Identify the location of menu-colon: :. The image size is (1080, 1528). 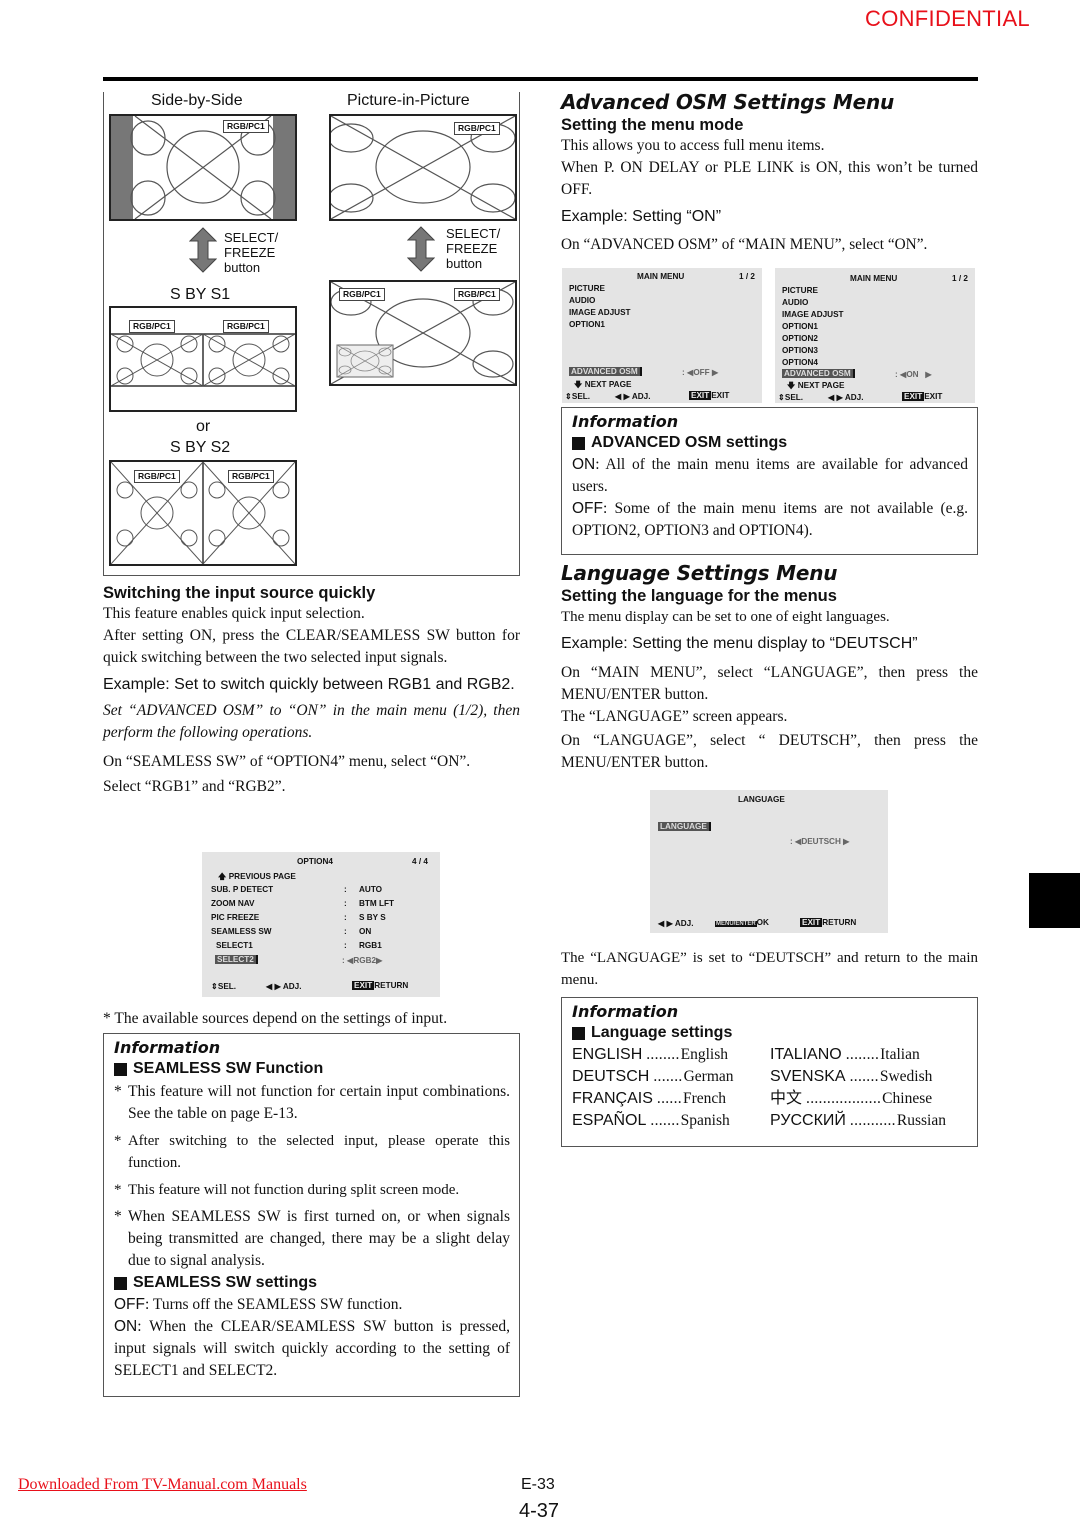
(345, 903).